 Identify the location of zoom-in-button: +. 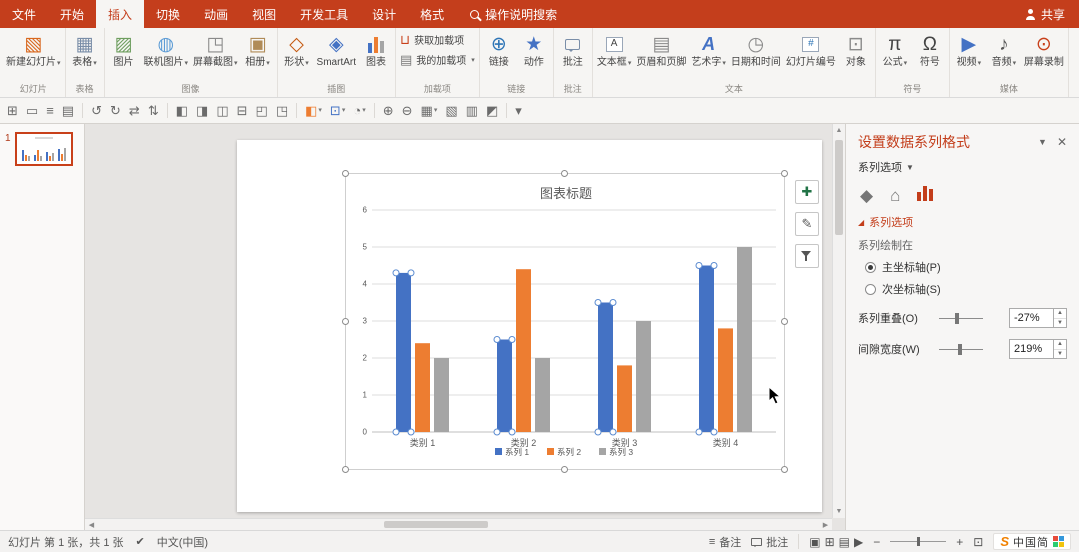
(959, 542).